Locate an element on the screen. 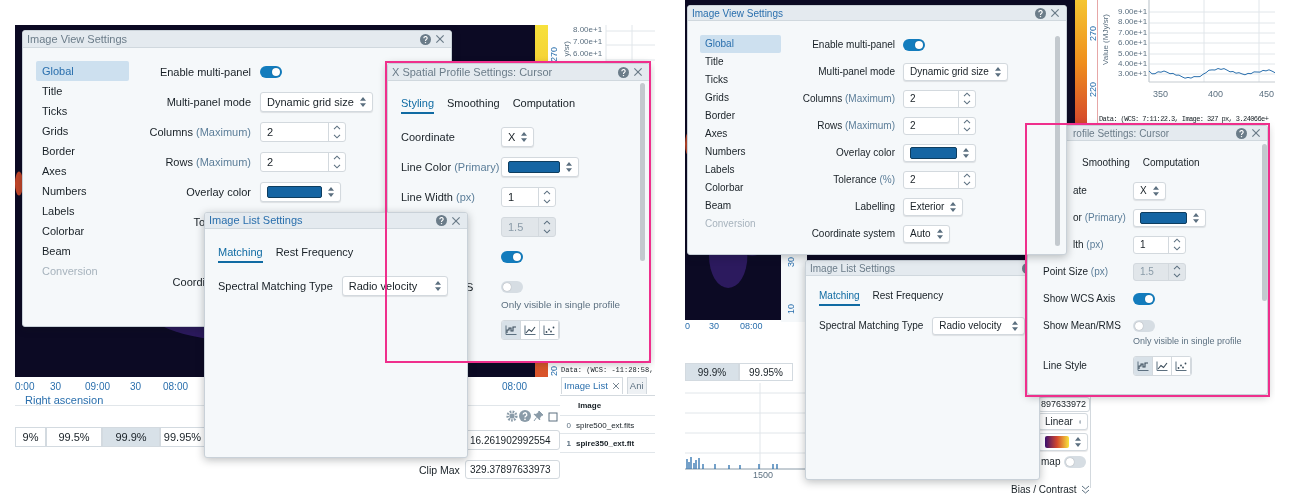 The width and height of the screenshot is (1289, 498). colormap-dropdown is located at coordinates (1063, 442).